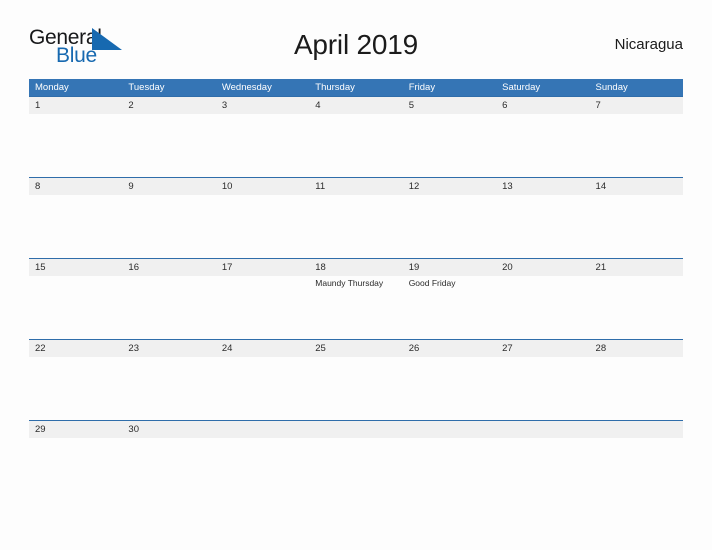 The height and width of the screenshot is (550, 712). I want to click on day-cell: 20, so click(543, 299).